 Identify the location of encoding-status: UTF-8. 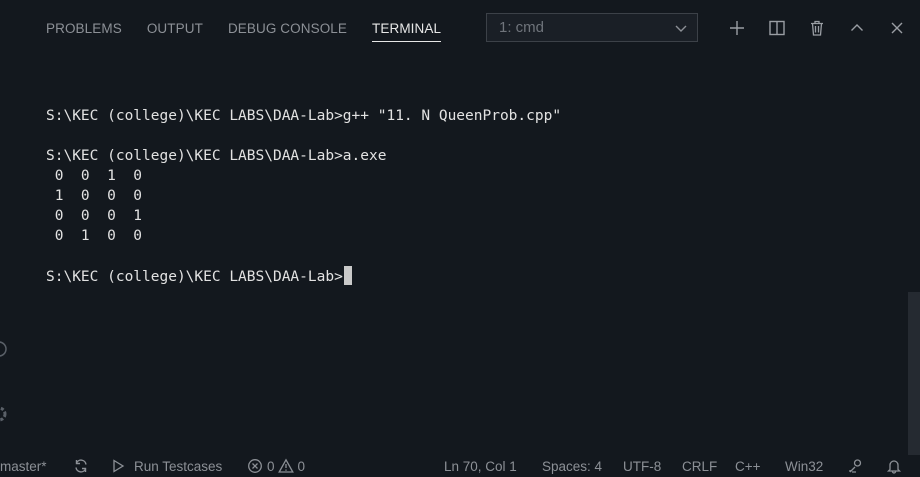
(642, 466).